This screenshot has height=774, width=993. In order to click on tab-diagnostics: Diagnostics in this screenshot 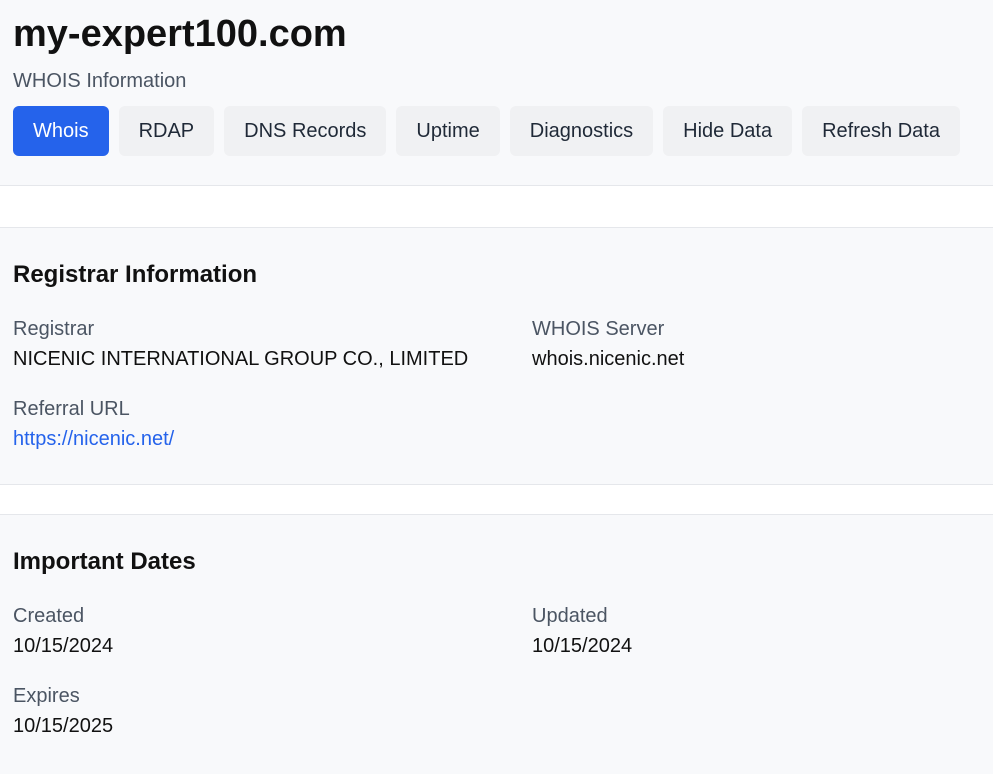, I will do `click(581, 131)`.